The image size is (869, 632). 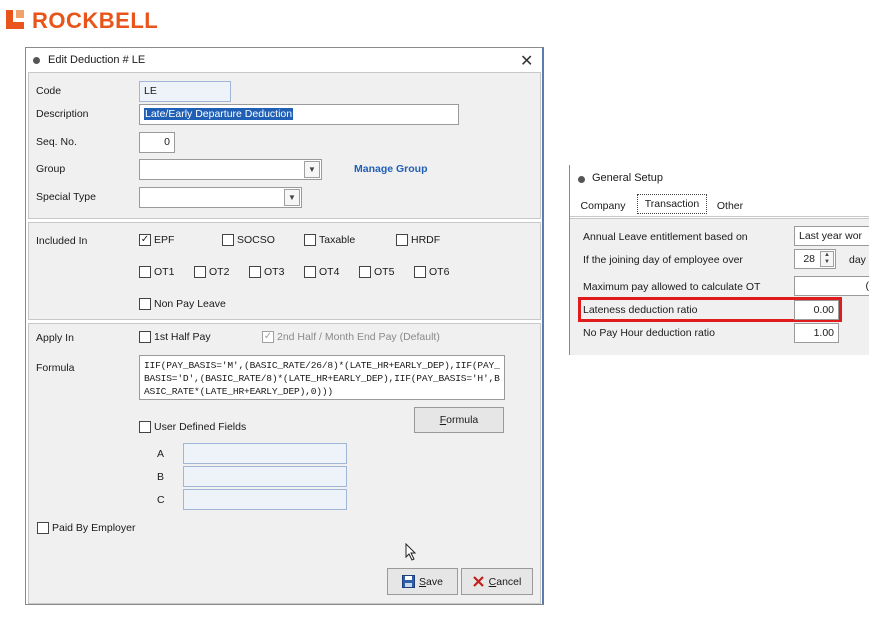 What do you see at coordinates (299, 114) in the screenshot?
I see `description-field: Late/Early Departure Deduction` at bounding box center [299, 114].